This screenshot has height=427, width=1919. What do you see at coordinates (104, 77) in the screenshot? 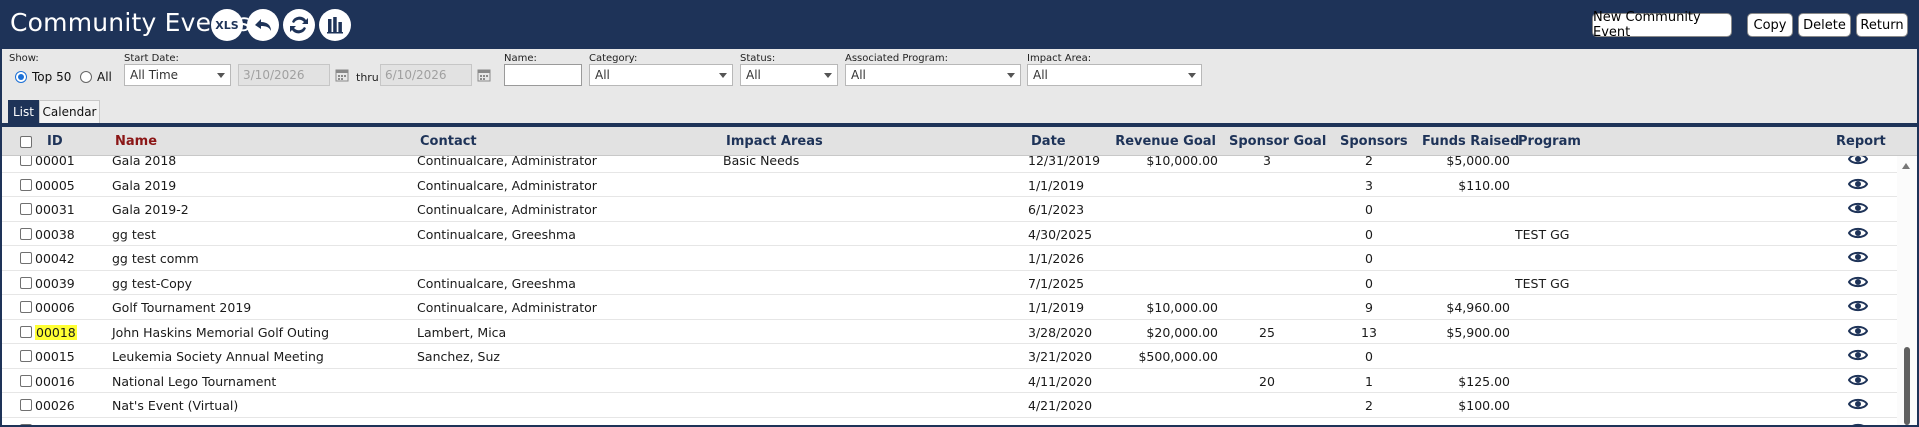
I see `show-all-label: All` at bounding box center [104, 77].